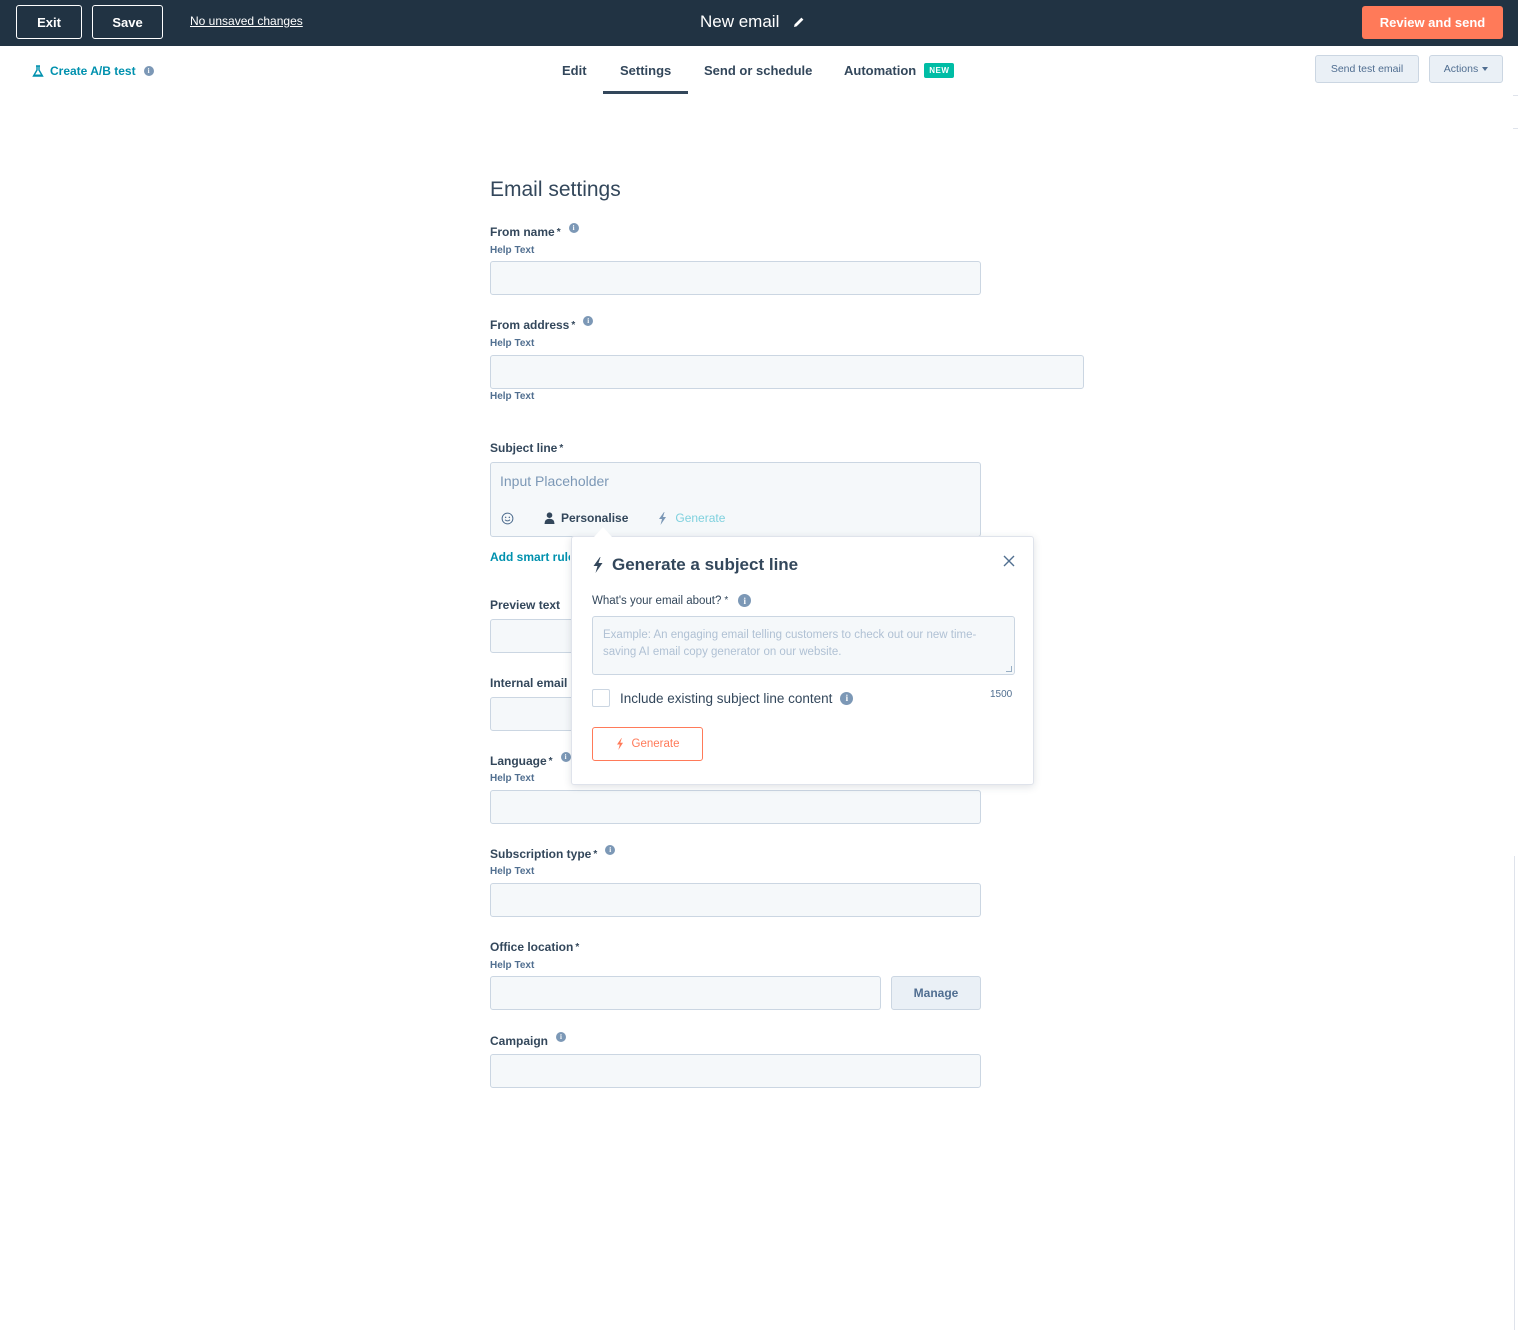  Describe the element at coordinates (787, 372) in the screenshot. I see `from-address-input` at that location.